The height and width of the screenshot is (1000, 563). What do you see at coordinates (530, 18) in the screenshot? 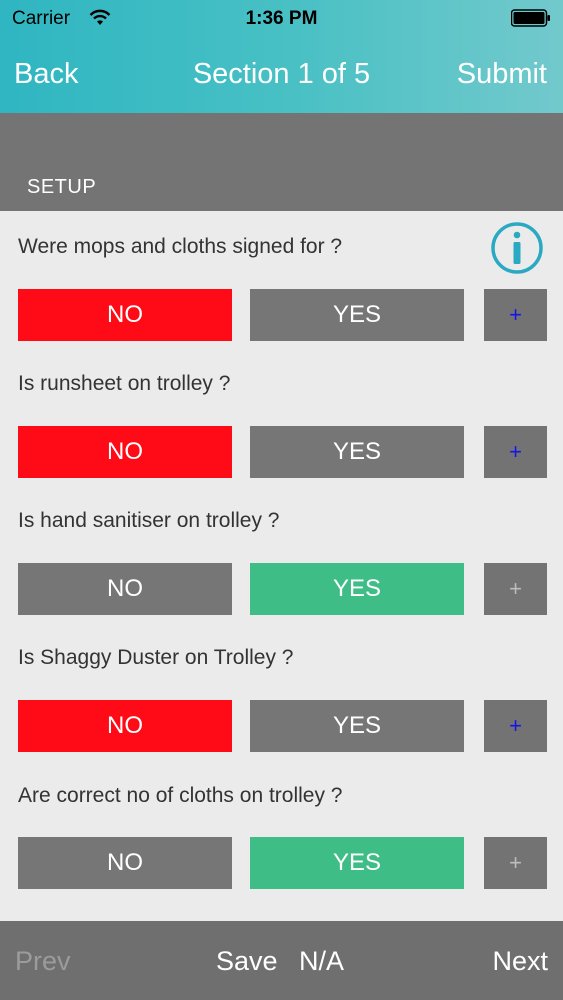
I see `battery-icon` at bounding box center [530, 18].